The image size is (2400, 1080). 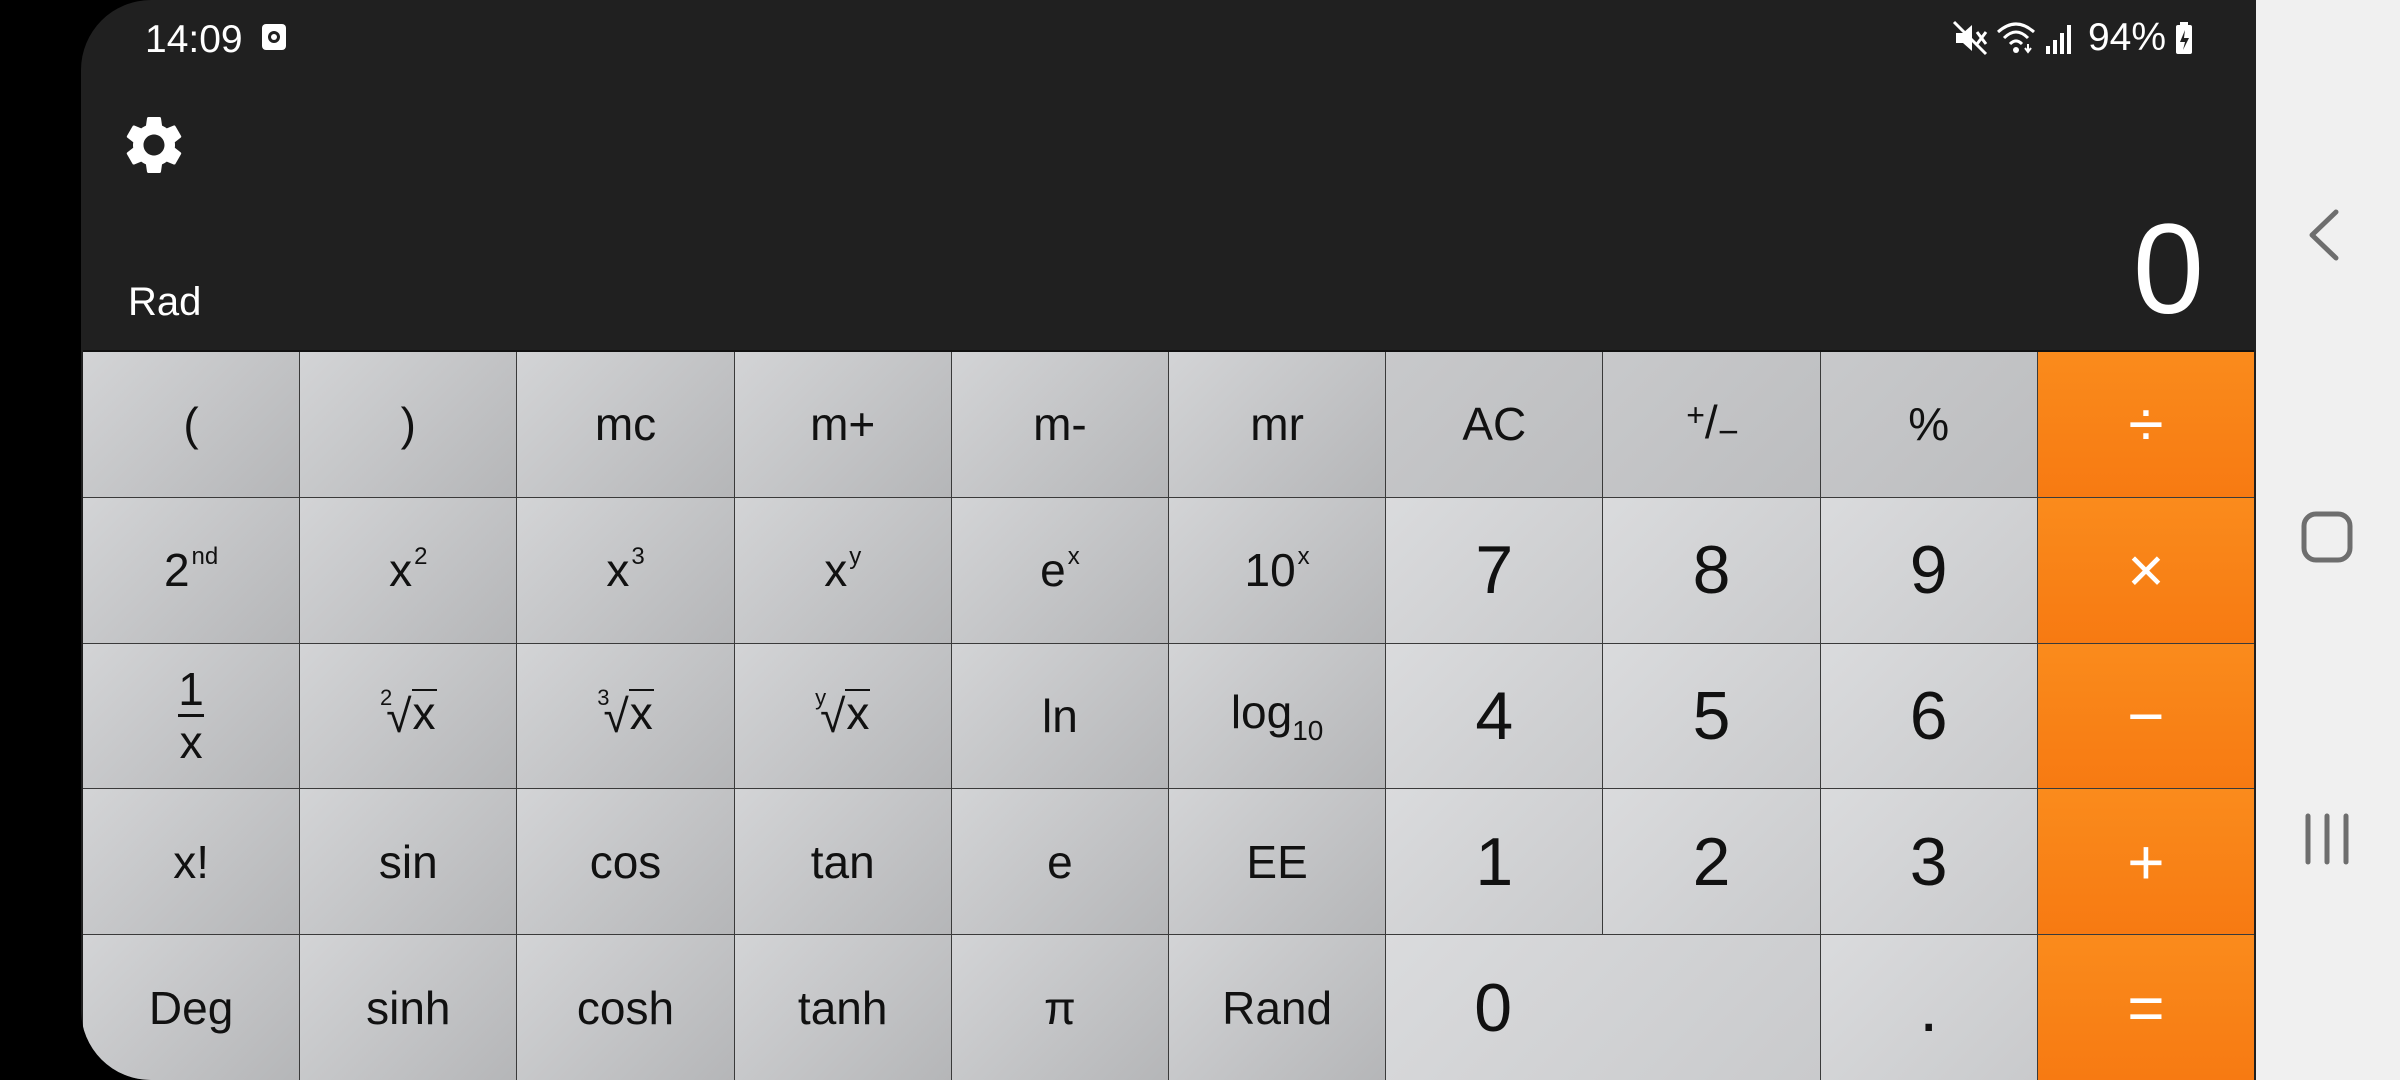 I want to click on memory-add-key: m+, so click(x=842, y=424).